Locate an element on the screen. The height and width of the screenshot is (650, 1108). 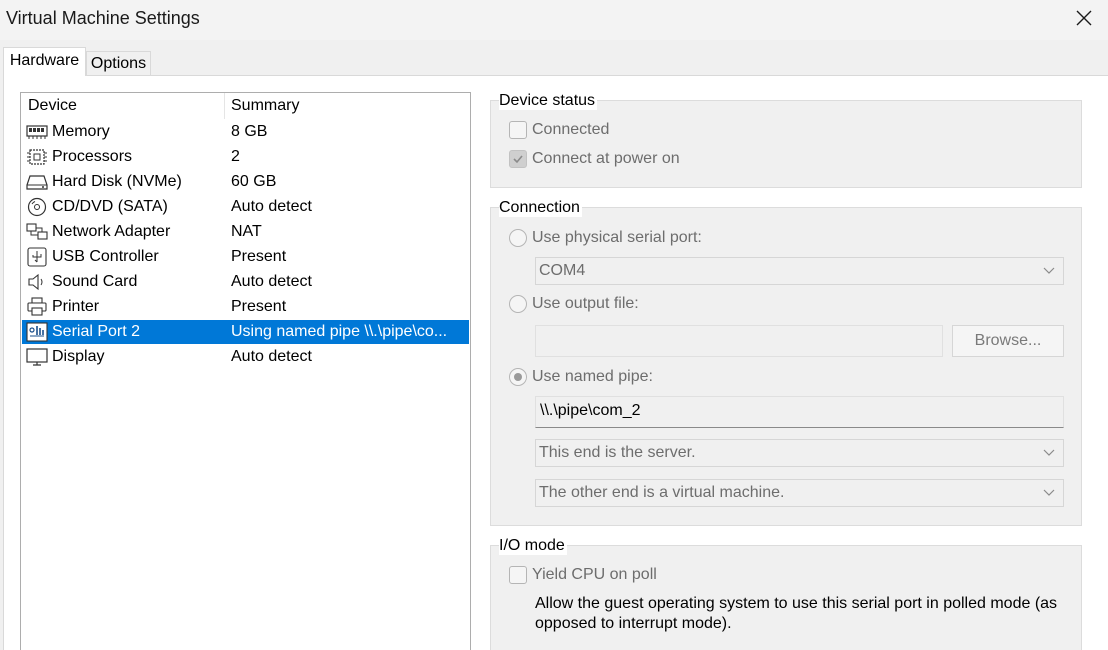
device-status-group is located at coordinates (786, 144).